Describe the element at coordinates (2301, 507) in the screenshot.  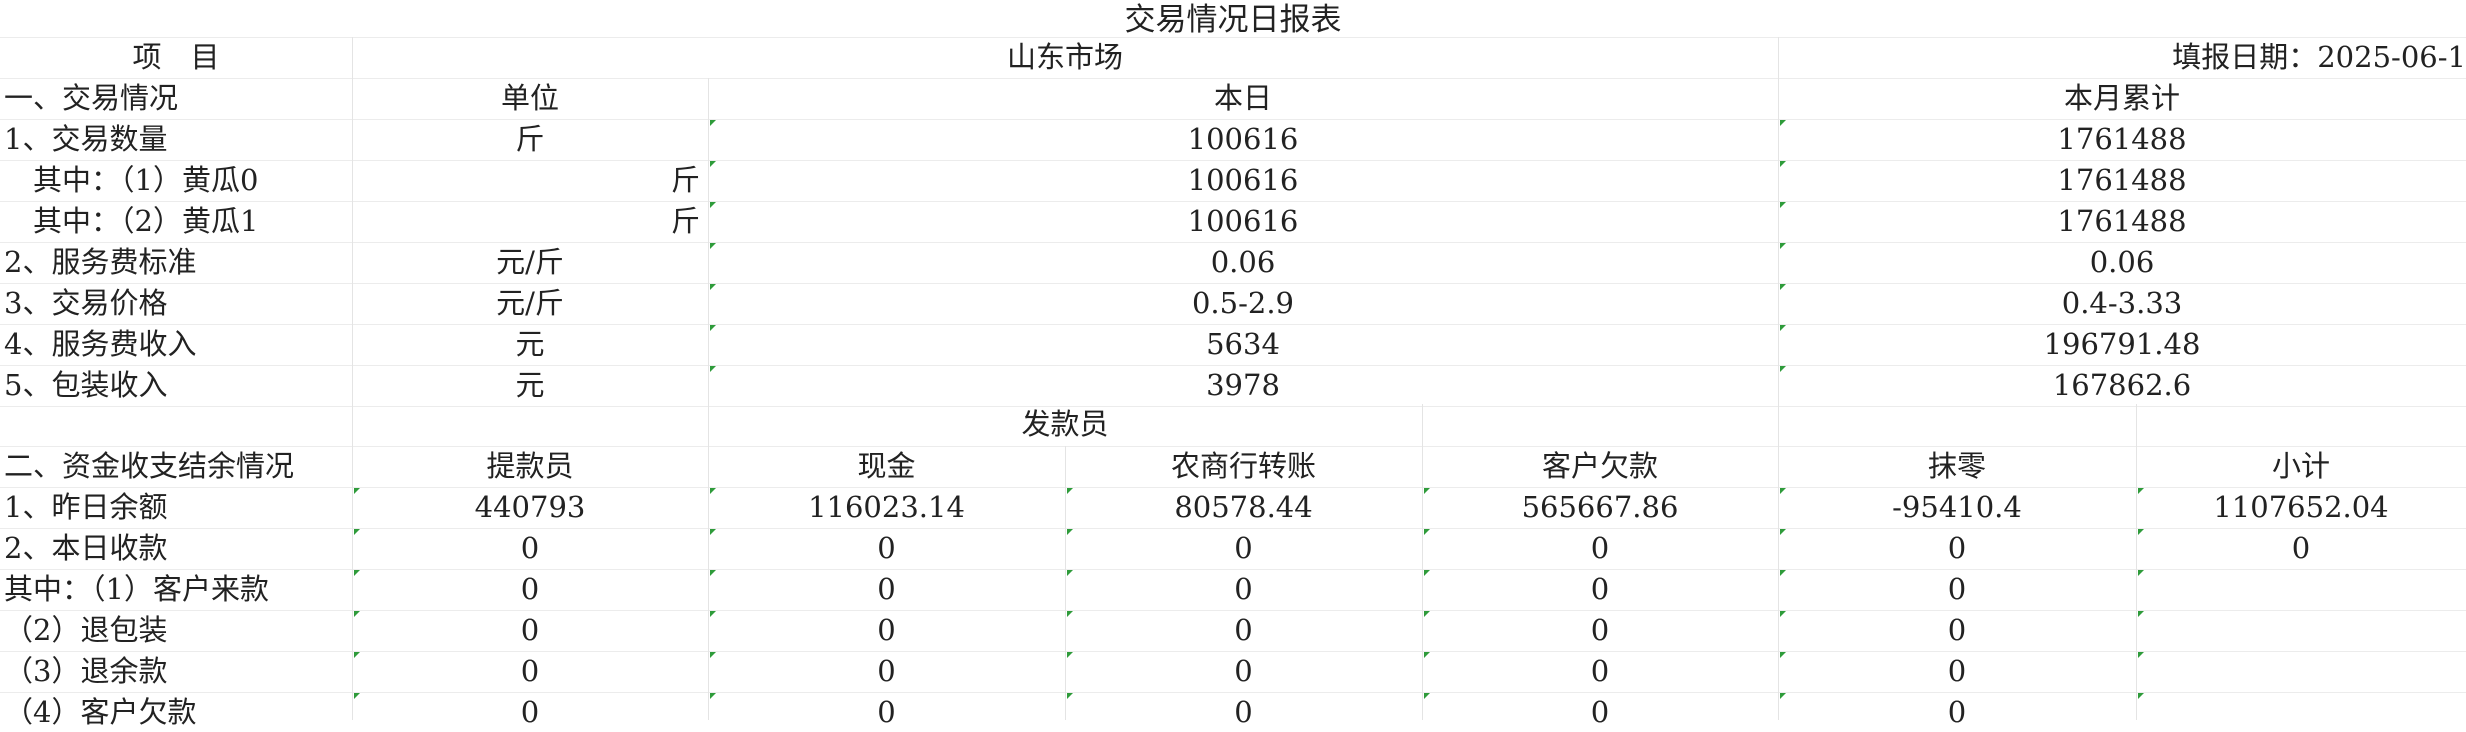
I see `subtotal-value: 1107652.04` at that location.